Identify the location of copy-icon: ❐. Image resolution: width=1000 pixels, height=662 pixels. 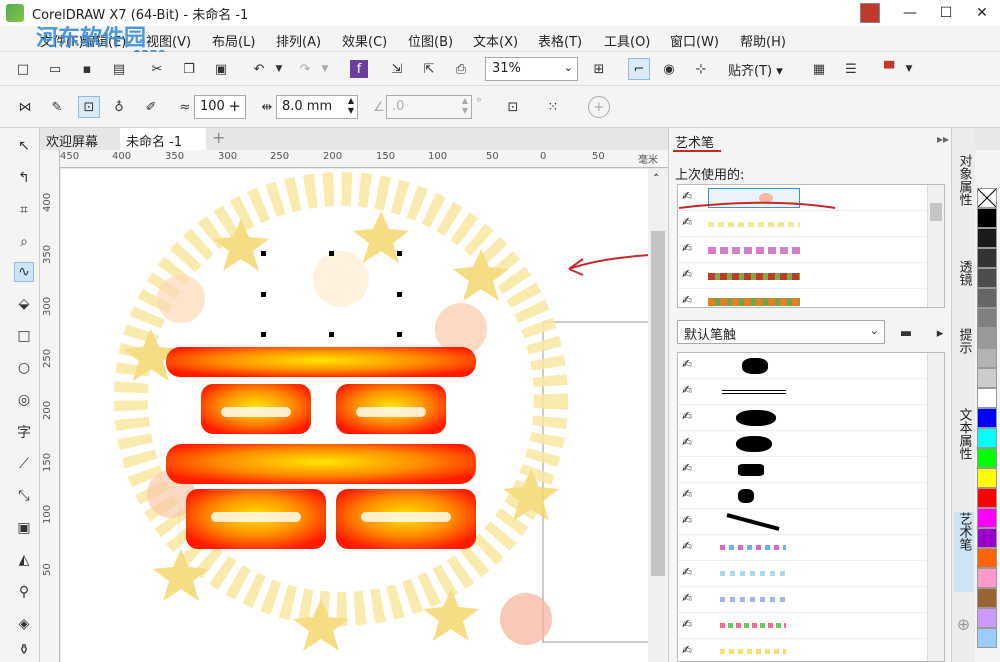
(189, 69).